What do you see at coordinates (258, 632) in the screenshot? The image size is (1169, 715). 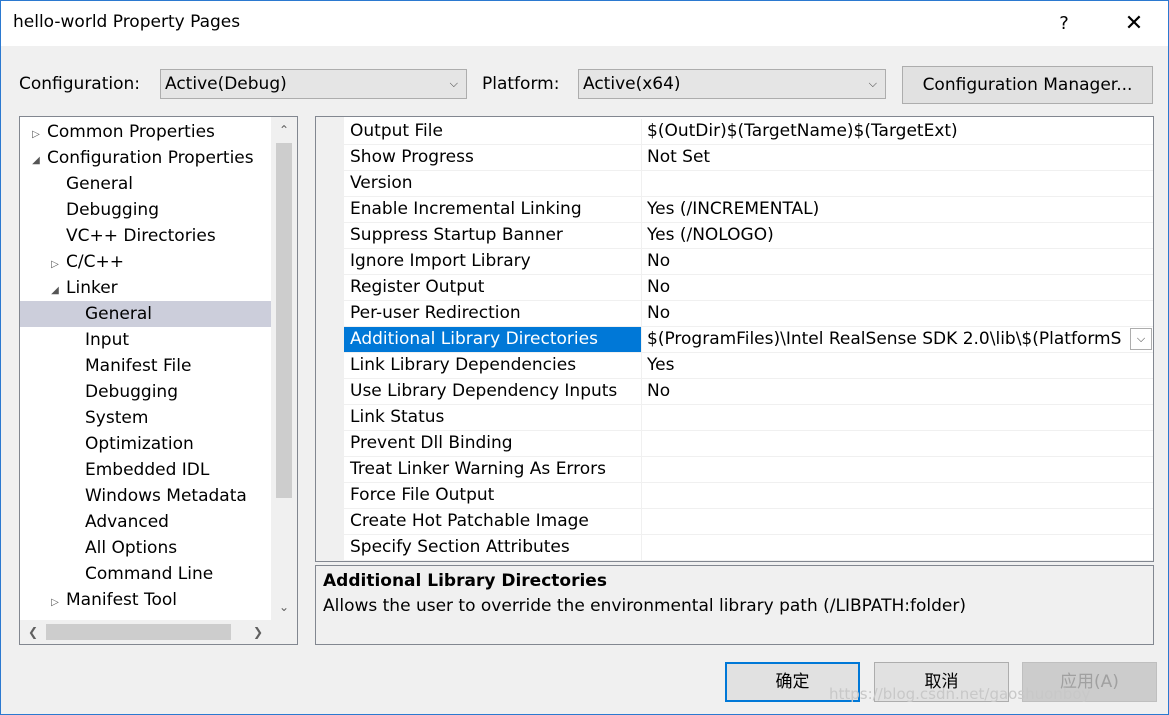 I see `scroll-right-icon: ❯` at bounding box center [258, 632].